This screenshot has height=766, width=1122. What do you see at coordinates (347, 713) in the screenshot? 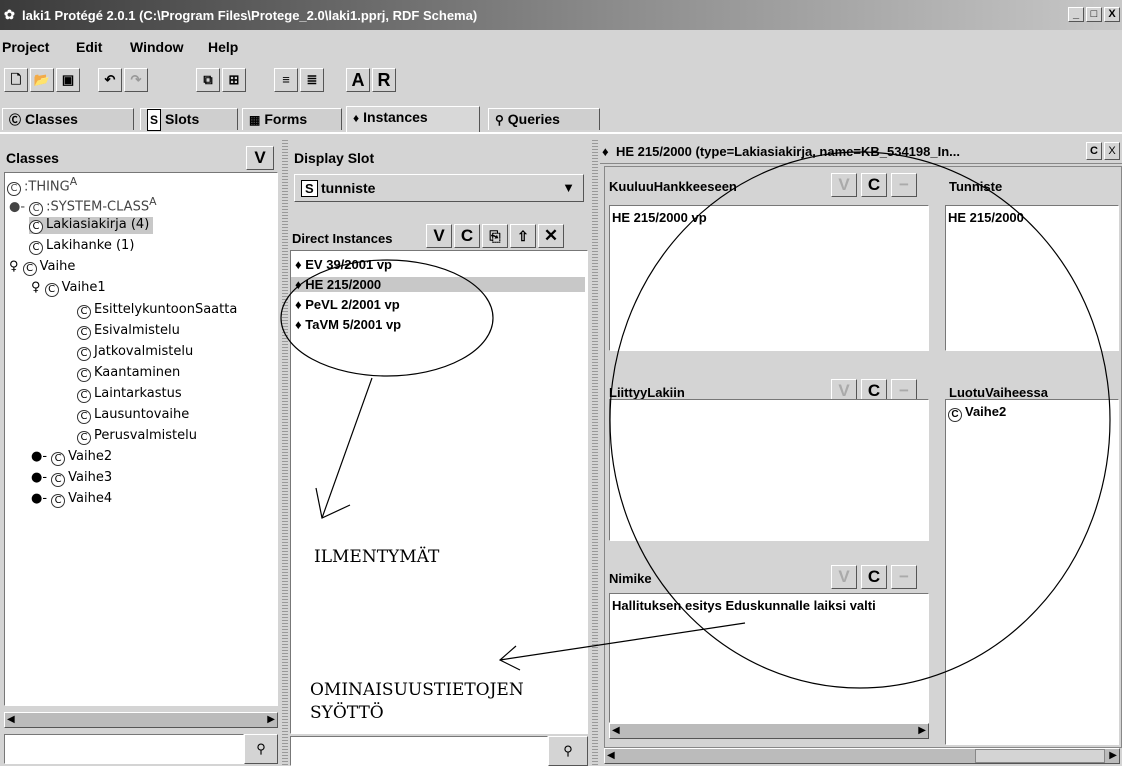
I see `annotation-input-label-2: SYÖTTÖ` at bounding box center [347, 713].